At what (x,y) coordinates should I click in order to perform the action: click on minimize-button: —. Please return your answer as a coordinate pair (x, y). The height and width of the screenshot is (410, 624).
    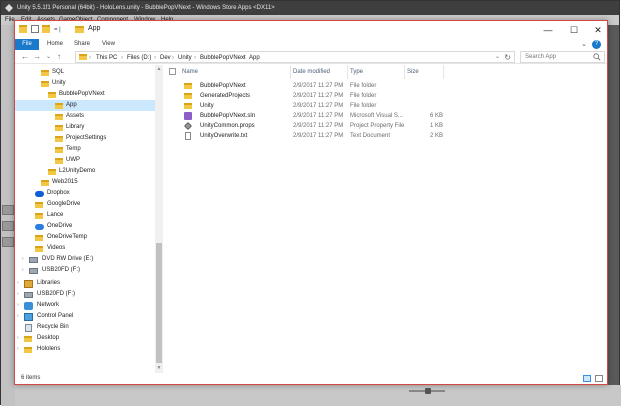
    Looking at the image, I should click on (548, 30).